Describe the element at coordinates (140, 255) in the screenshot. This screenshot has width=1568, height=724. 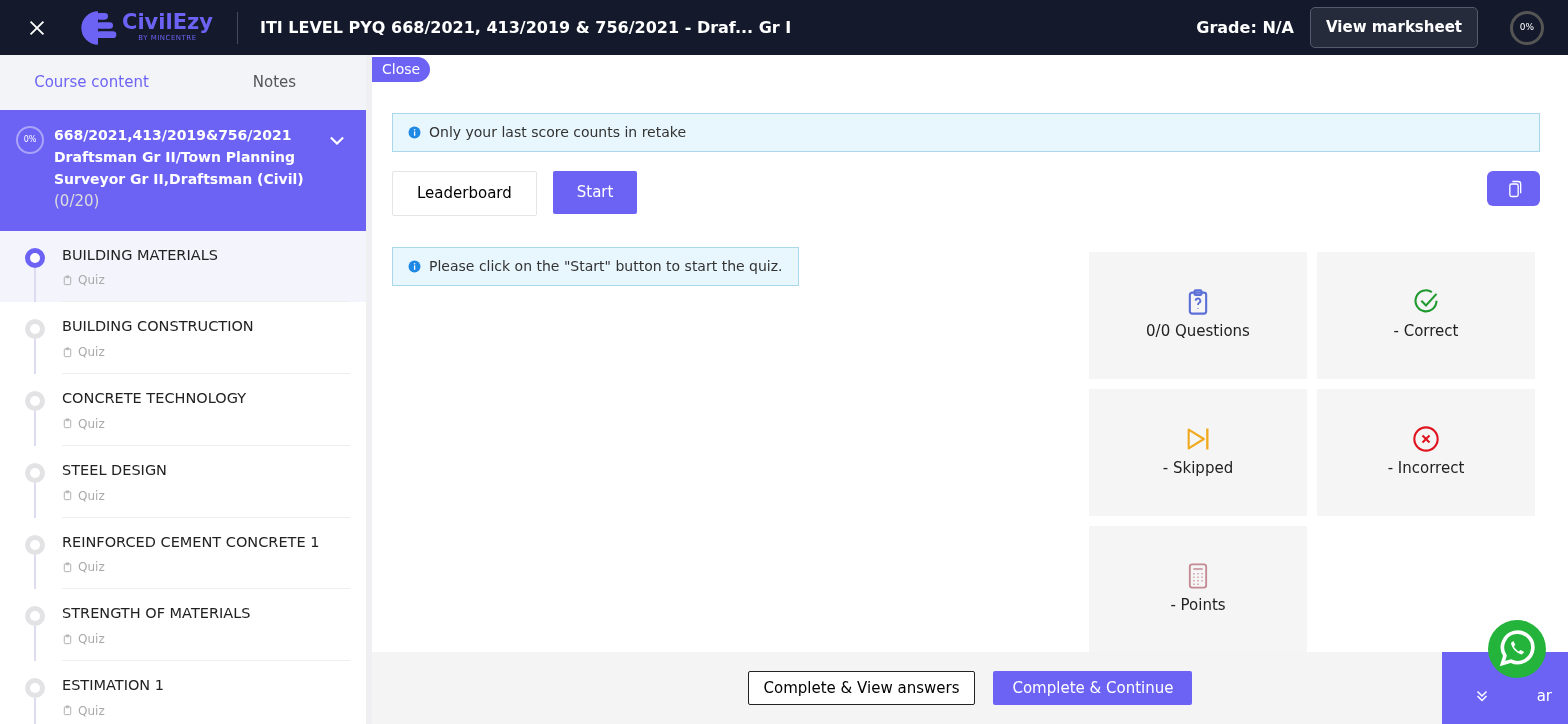
I see `lesson-title: BUILDING MATERIALS` at that location.